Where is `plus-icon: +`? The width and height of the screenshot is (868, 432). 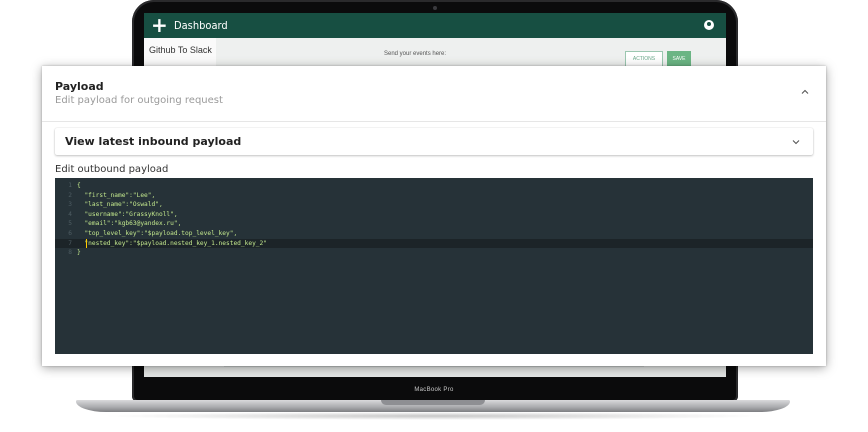
plus-icon: + is located at coordinates (159, 25).